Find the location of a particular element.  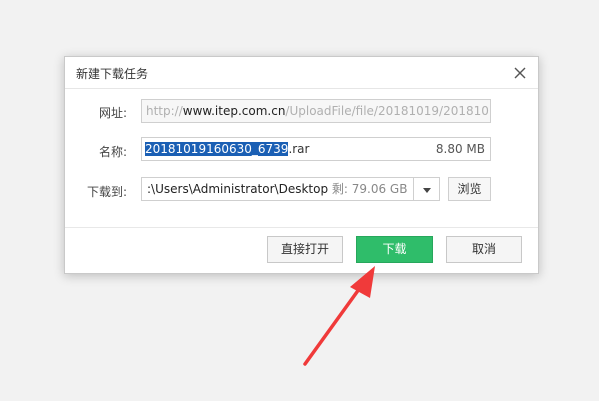

url-prefix: http:// is located at coordinates (164, 111).